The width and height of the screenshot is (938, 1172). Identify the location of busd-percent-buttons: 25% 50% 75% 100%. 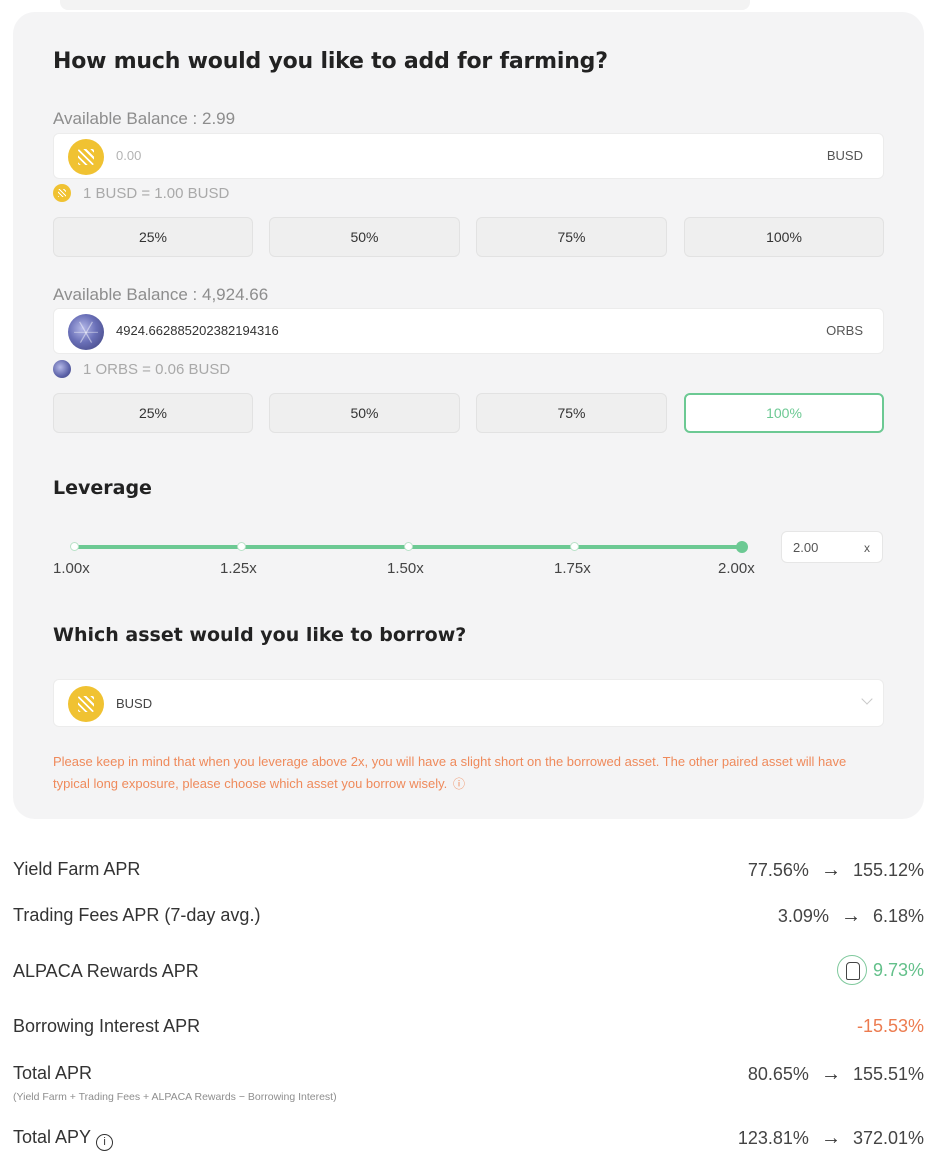
(468, 237).